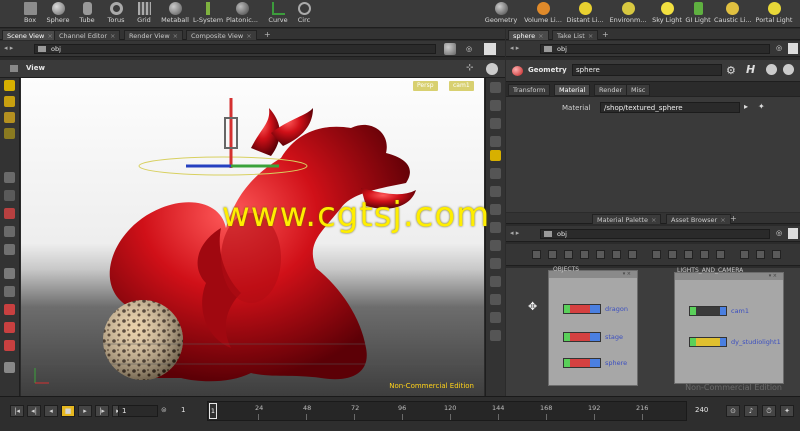  What do you see at coordinates (85, 411) in the screenshot?
I see `play-button: ▸` at bounding box center [85, 411].